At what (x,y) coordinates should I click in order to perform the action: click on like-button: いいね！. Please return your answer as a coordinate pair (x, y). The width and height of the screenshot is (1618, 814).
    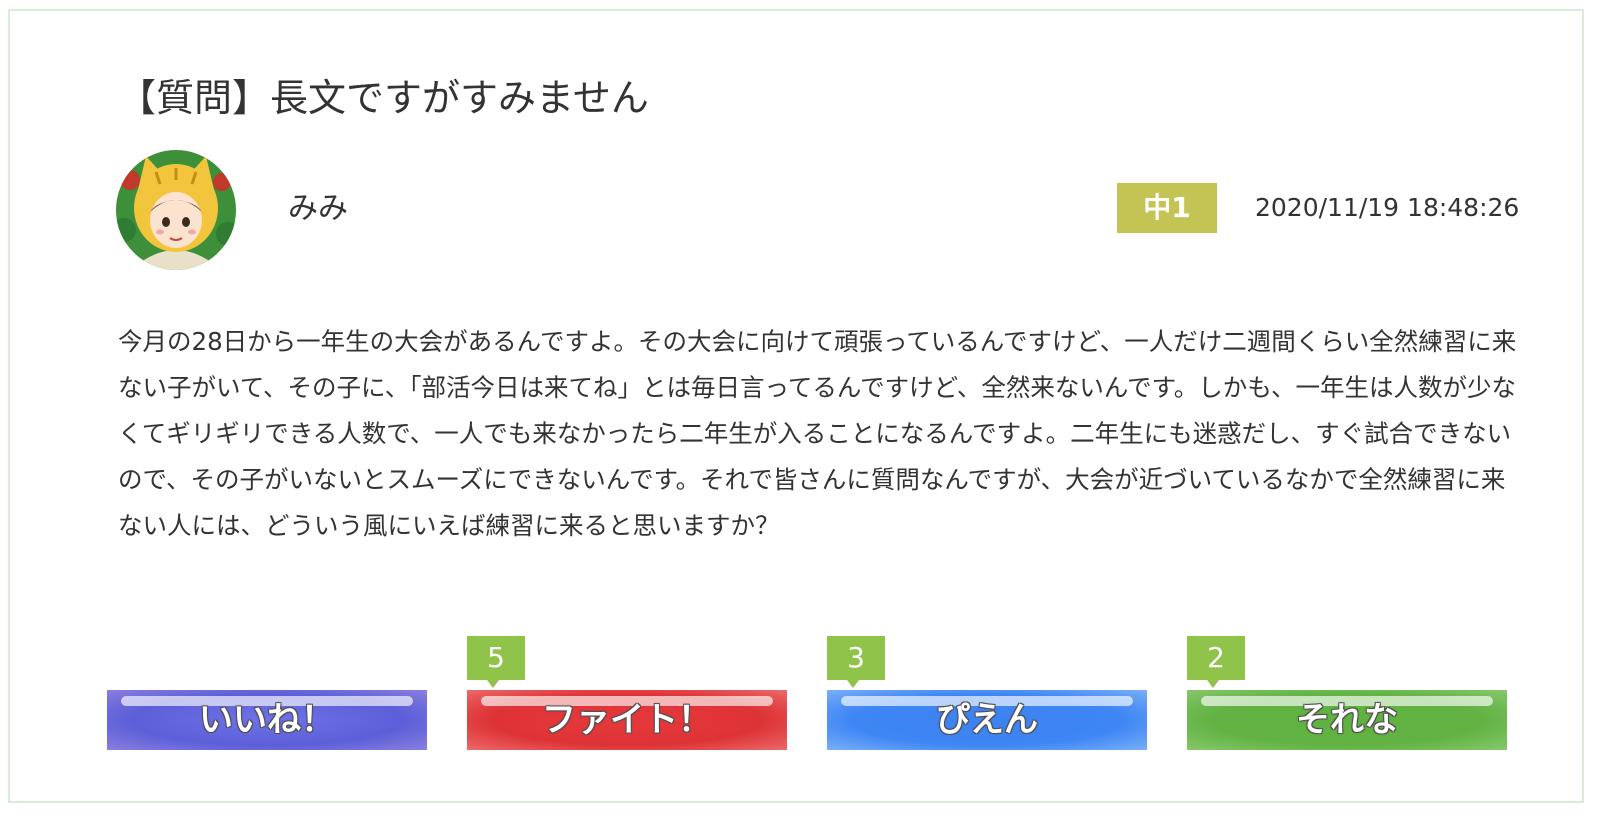
    Looking at the image, I should click on (267, 720).